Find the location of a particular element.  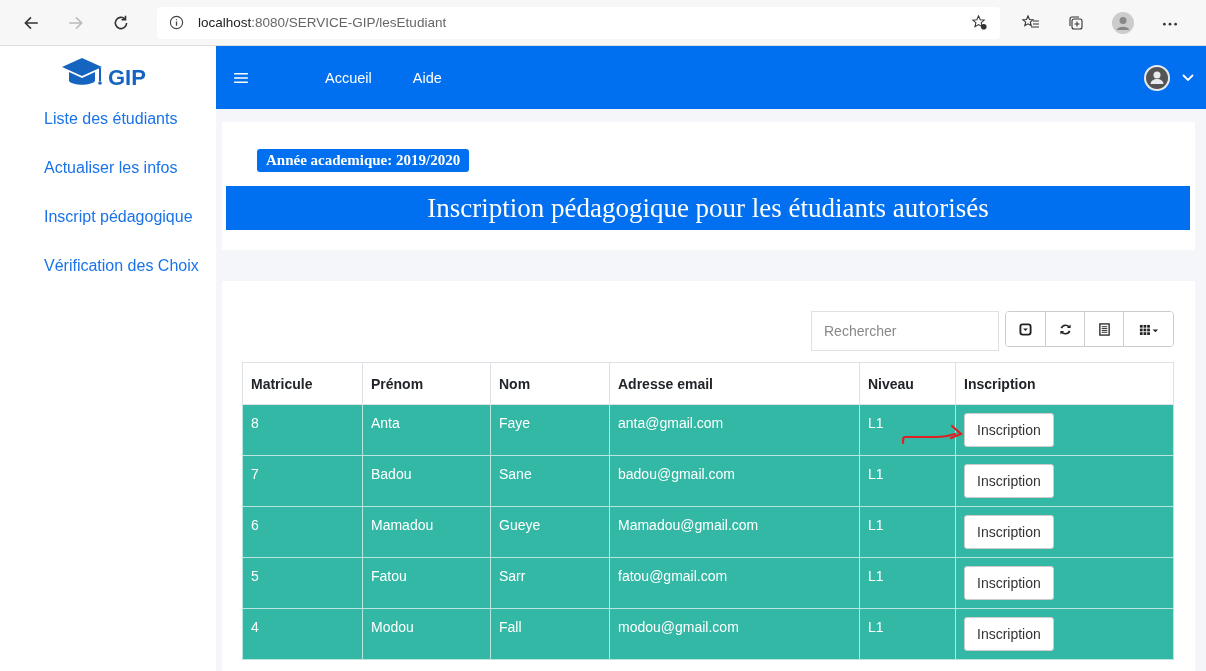

table-cell: badou@gmail.com is located at coordinates (734, 481).